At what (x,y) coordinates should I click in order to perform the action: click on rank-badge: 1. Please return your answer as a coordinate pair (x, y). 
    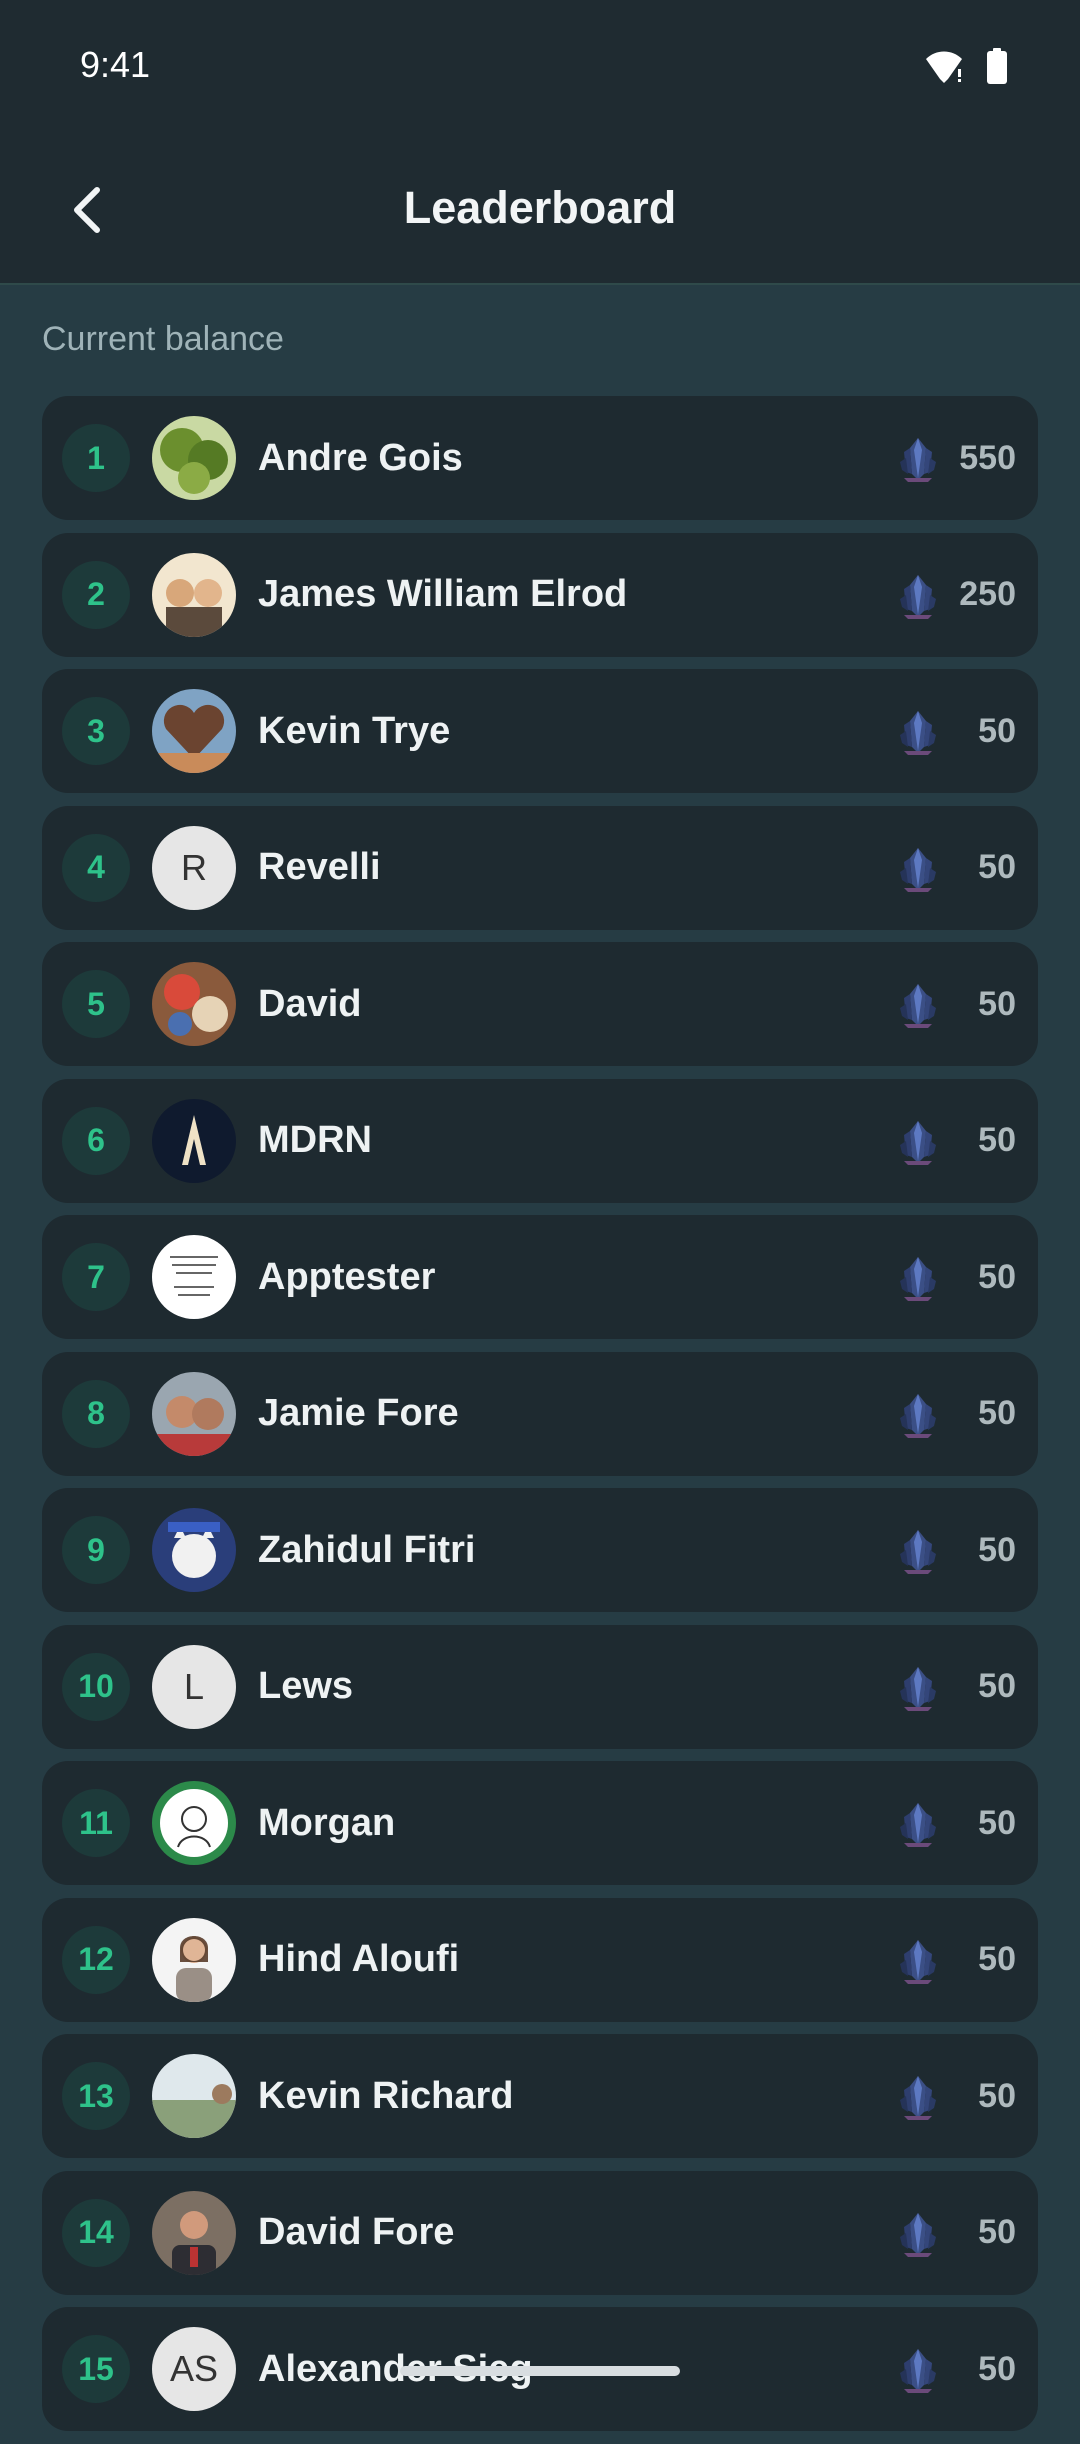
    Looking at the image, I should click on (96, 458).